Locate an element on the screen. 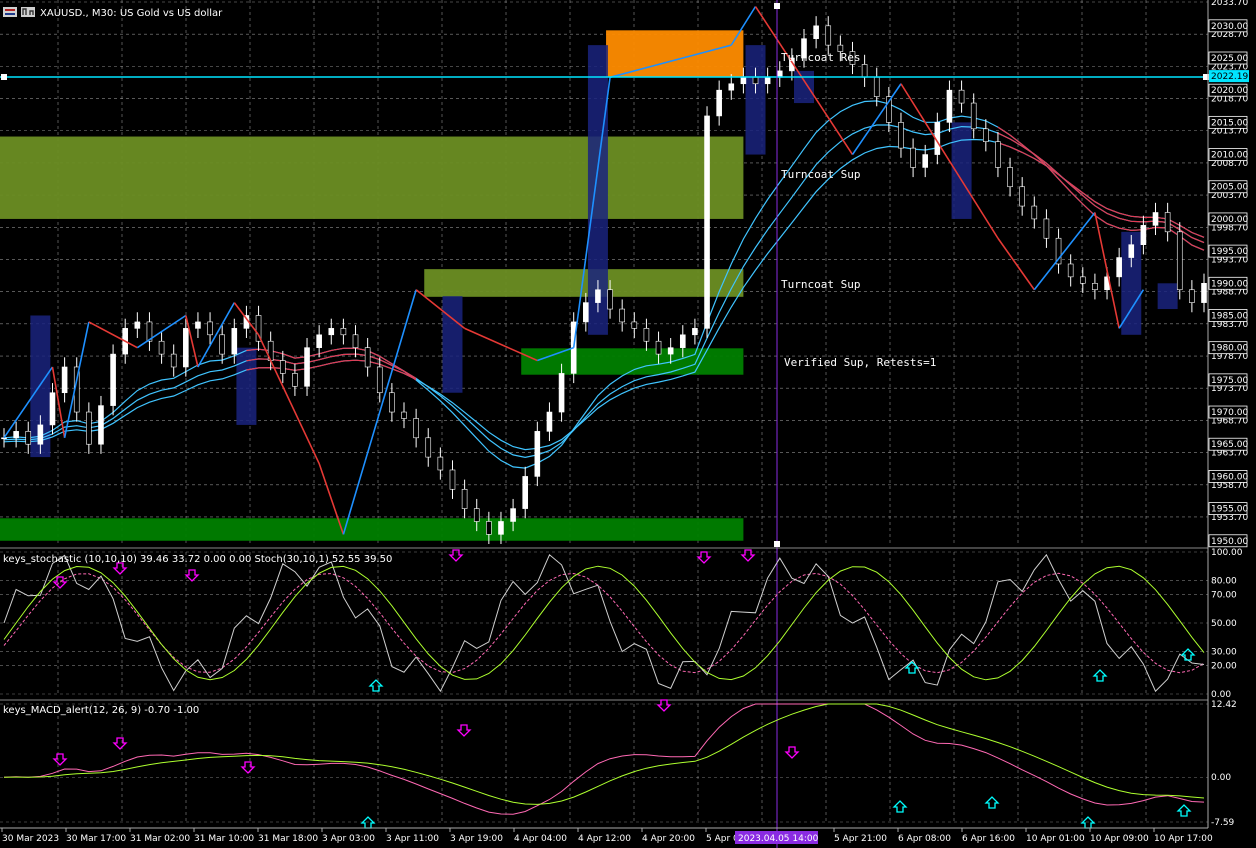 The width and height of the screenshot is (1256, 848). price-level-label: 2030.00 is located at coordinates (1229, 27).